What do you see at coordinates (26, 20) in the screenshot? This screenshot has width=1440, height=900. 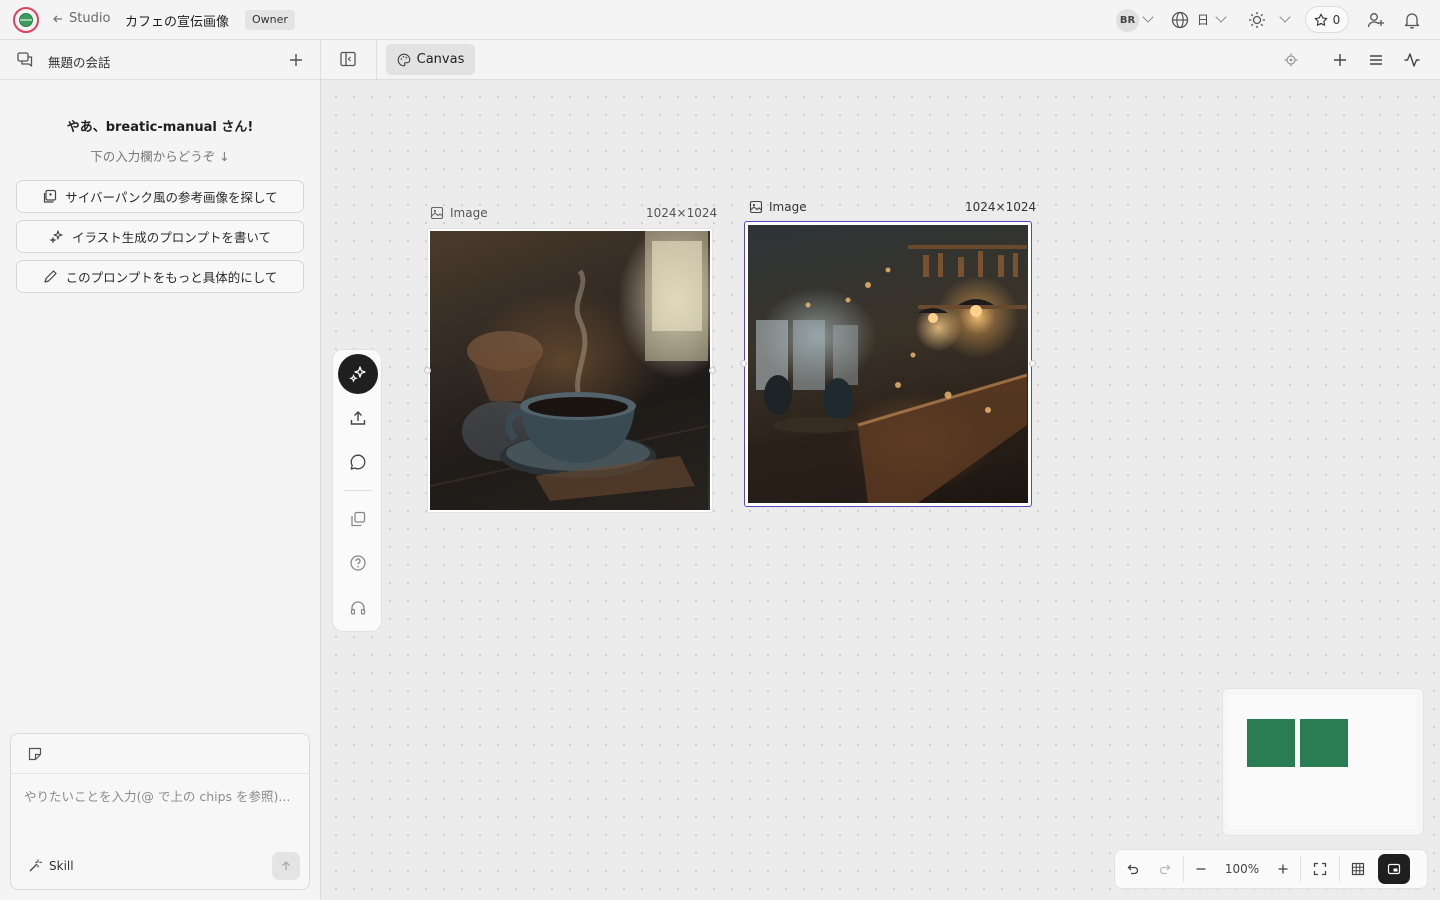 I see `app-logo` at bounding box center [26, 20].